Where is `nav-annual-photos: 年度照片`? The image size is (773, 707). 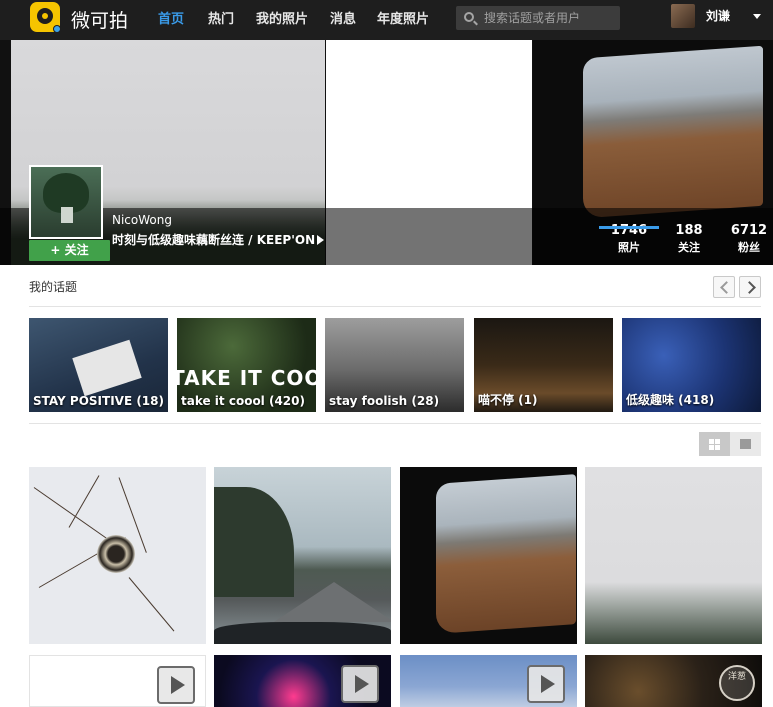 nav-annual-photos: 年度照片 is located at coordinates (403, 17).